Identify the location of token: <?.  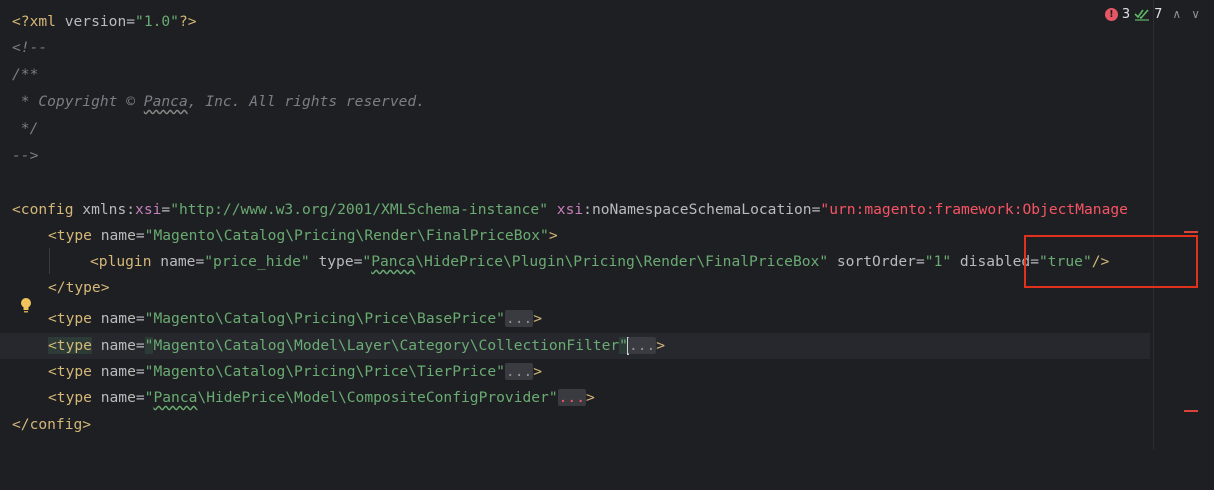
(21, 21).